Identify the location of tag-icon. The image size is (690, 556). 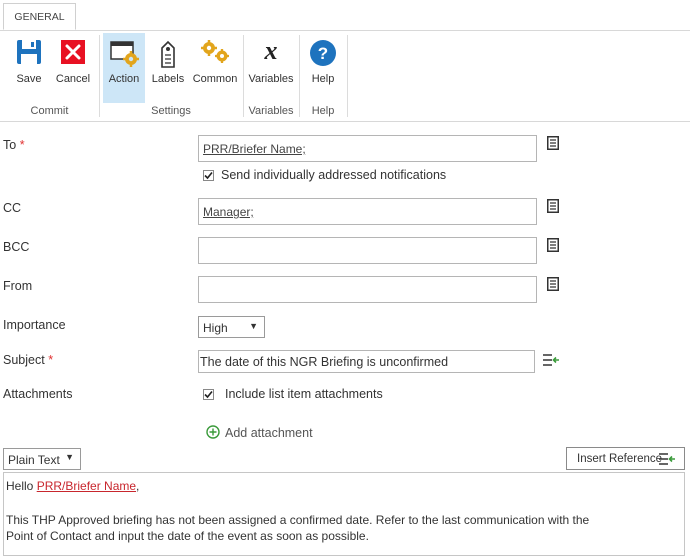
(168, 55).